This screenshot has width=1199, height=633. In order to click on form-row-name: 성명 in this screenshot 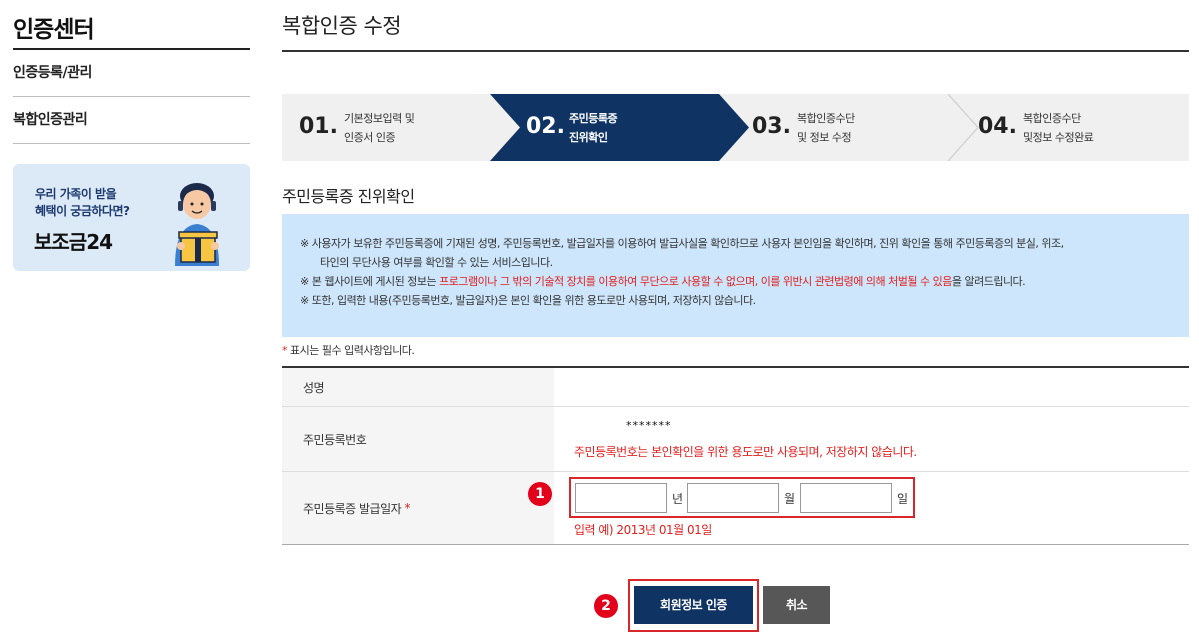, I will do `click(735, 387)`.